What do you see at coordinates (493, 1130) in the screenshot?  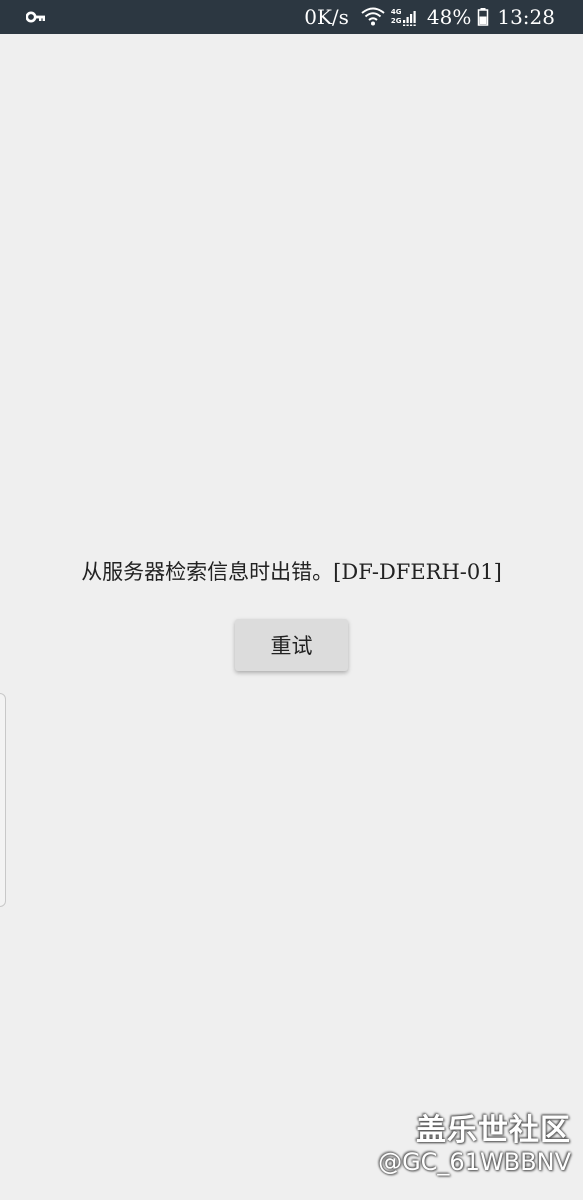 I see `watermark-brand: 盖乐世社区` at bounding box center [493, 1130].